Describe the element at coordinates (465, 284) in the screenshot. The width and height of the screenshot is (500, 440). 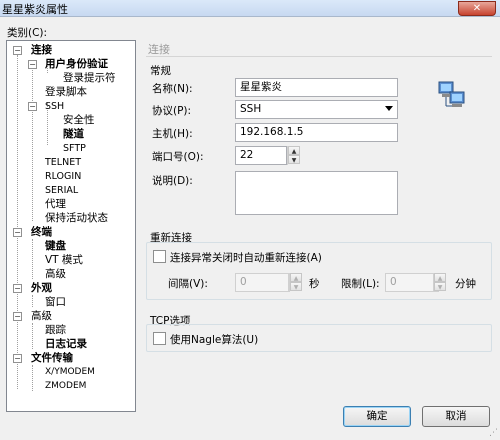
I see `limit-unit: 分钟` at that location.